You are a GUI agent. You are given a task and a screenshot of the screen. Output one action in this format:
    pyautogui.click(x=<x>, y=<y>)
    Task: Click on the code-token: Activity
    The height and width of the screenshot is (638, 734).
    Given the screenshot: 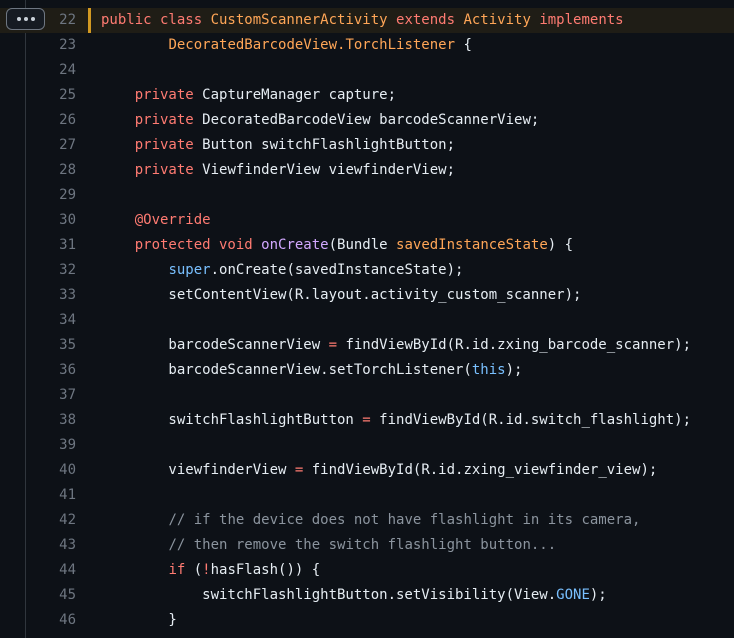 What is the action you would take?
    pyautogui.click(x=497, y=20)
    